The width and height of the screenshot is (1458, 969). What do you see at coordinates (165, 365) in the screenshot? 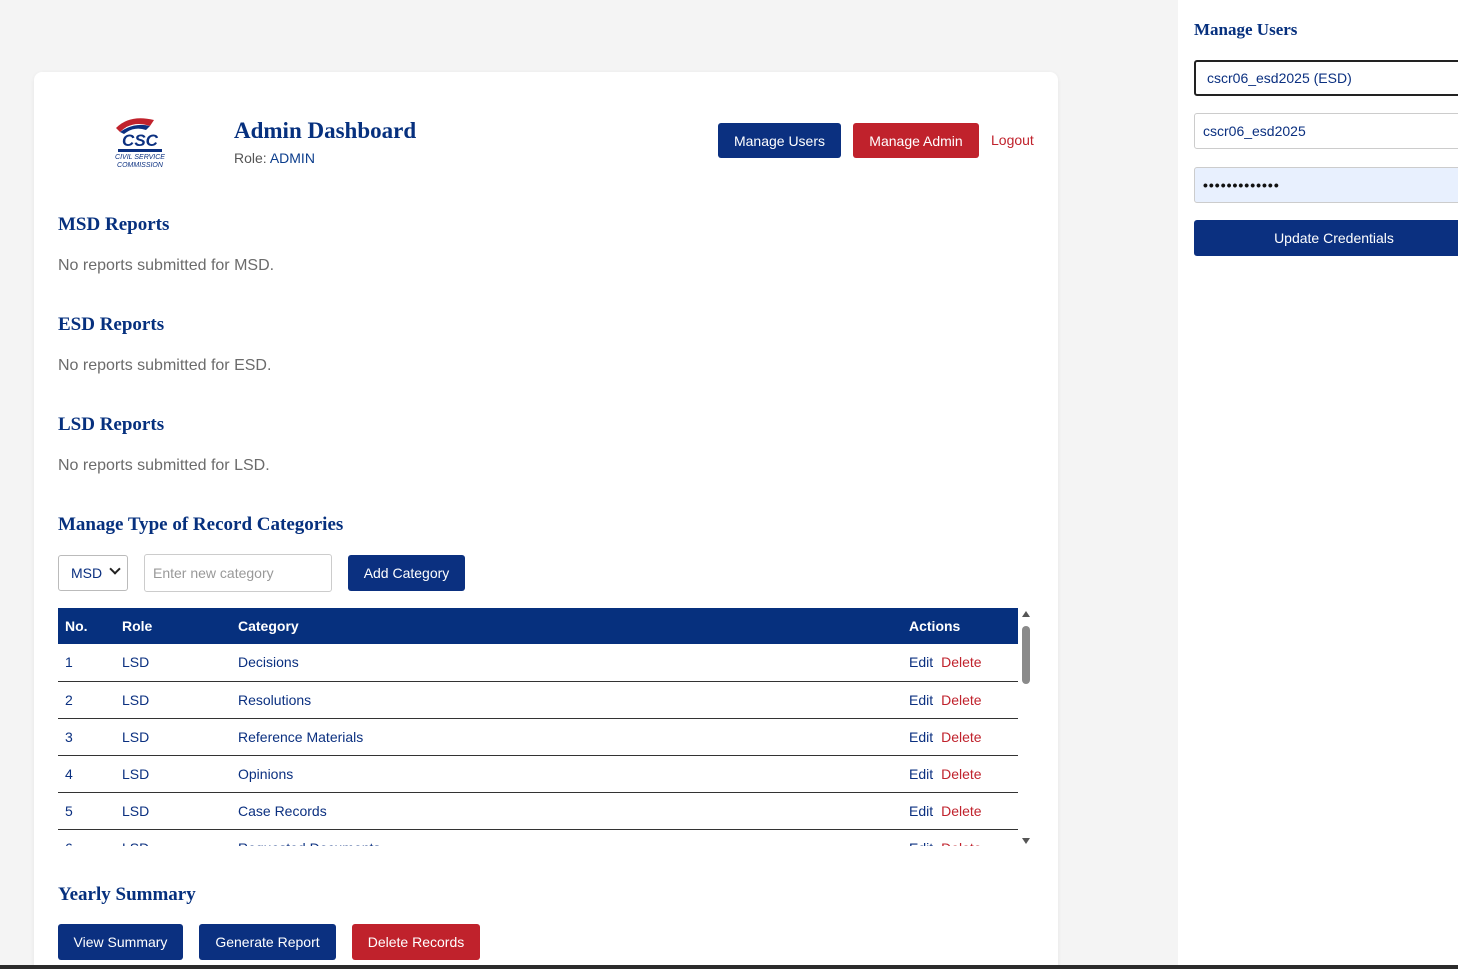
I see `esd-reports-empty: No reports submitted for ESD.` at bounding box center [165, 365].